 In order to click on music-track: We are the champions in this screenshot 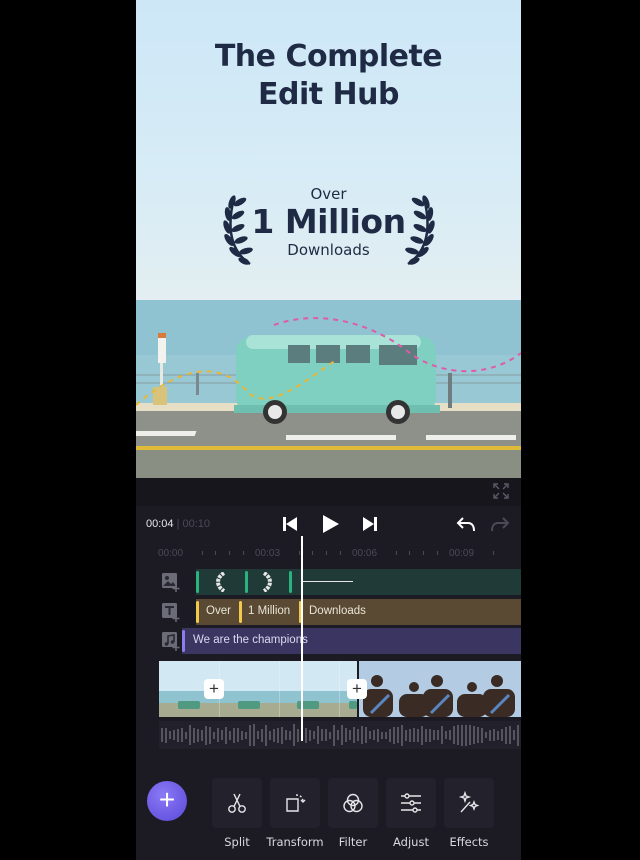, I will do `click(339, 641)`.